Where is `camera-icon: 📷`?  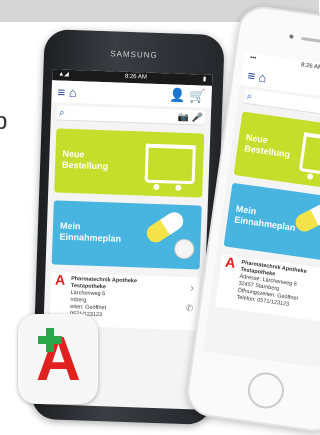 camera-icon: 📷 is located at coordinates (184, 116).